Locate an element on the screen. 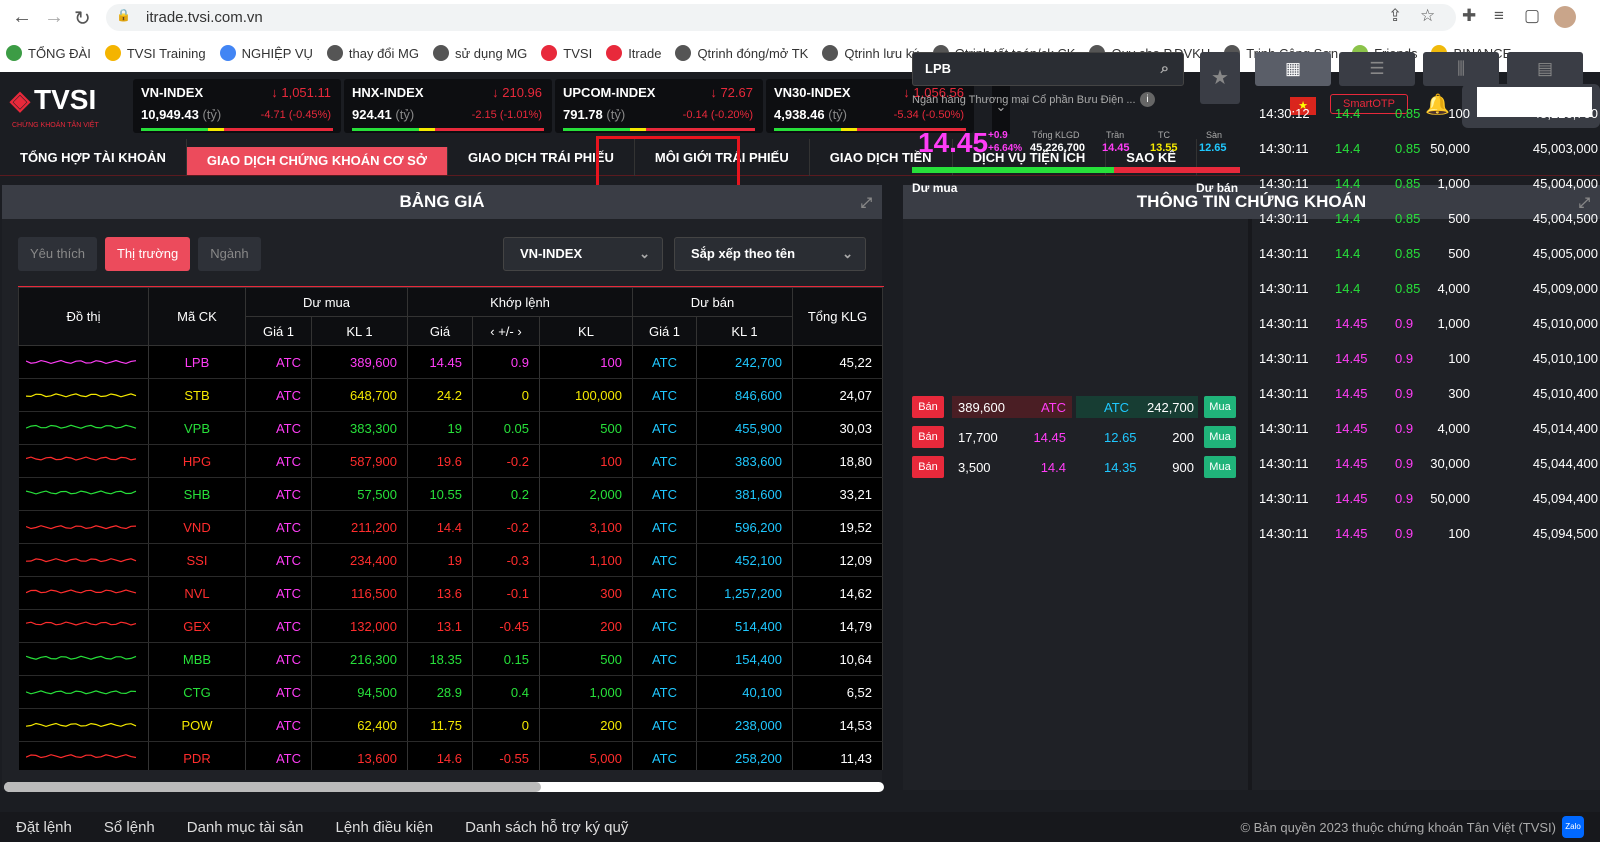 This screenshot has height=842, width=1600. table-row: POW ATC 62,400 11.75 0 200 ATC 238,000 14,53 is located at coordinates (450, 725).